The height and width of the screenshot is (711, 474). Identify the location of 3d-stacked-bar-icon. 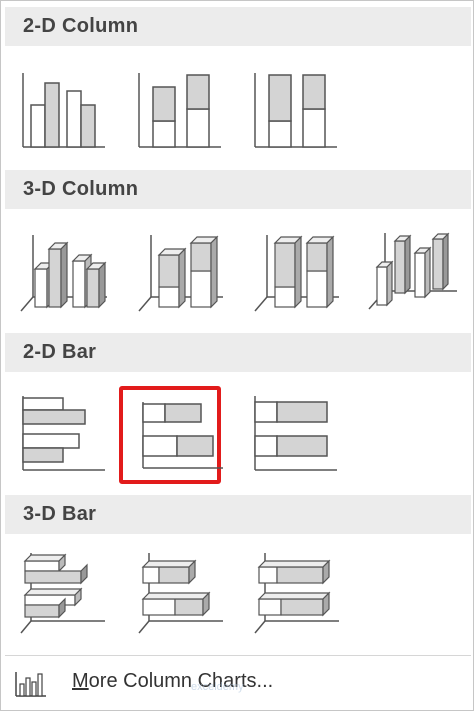
(180, 593).